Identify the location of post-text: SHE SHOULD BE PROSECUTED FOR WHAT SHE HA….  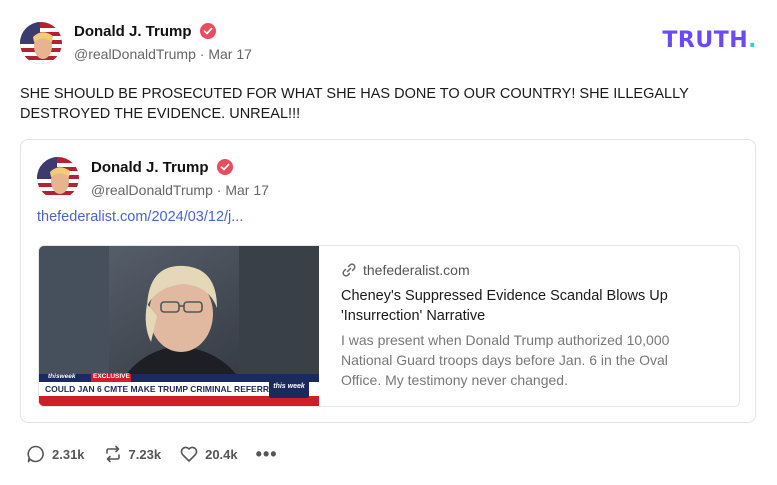
(385, 104).